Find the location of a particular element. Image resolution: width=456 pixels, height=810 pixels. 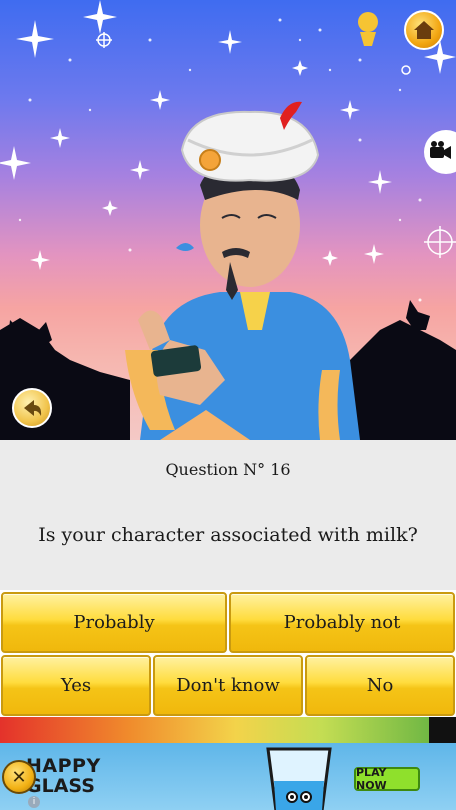

video-camera-icon is located at coordinates (440, 150).